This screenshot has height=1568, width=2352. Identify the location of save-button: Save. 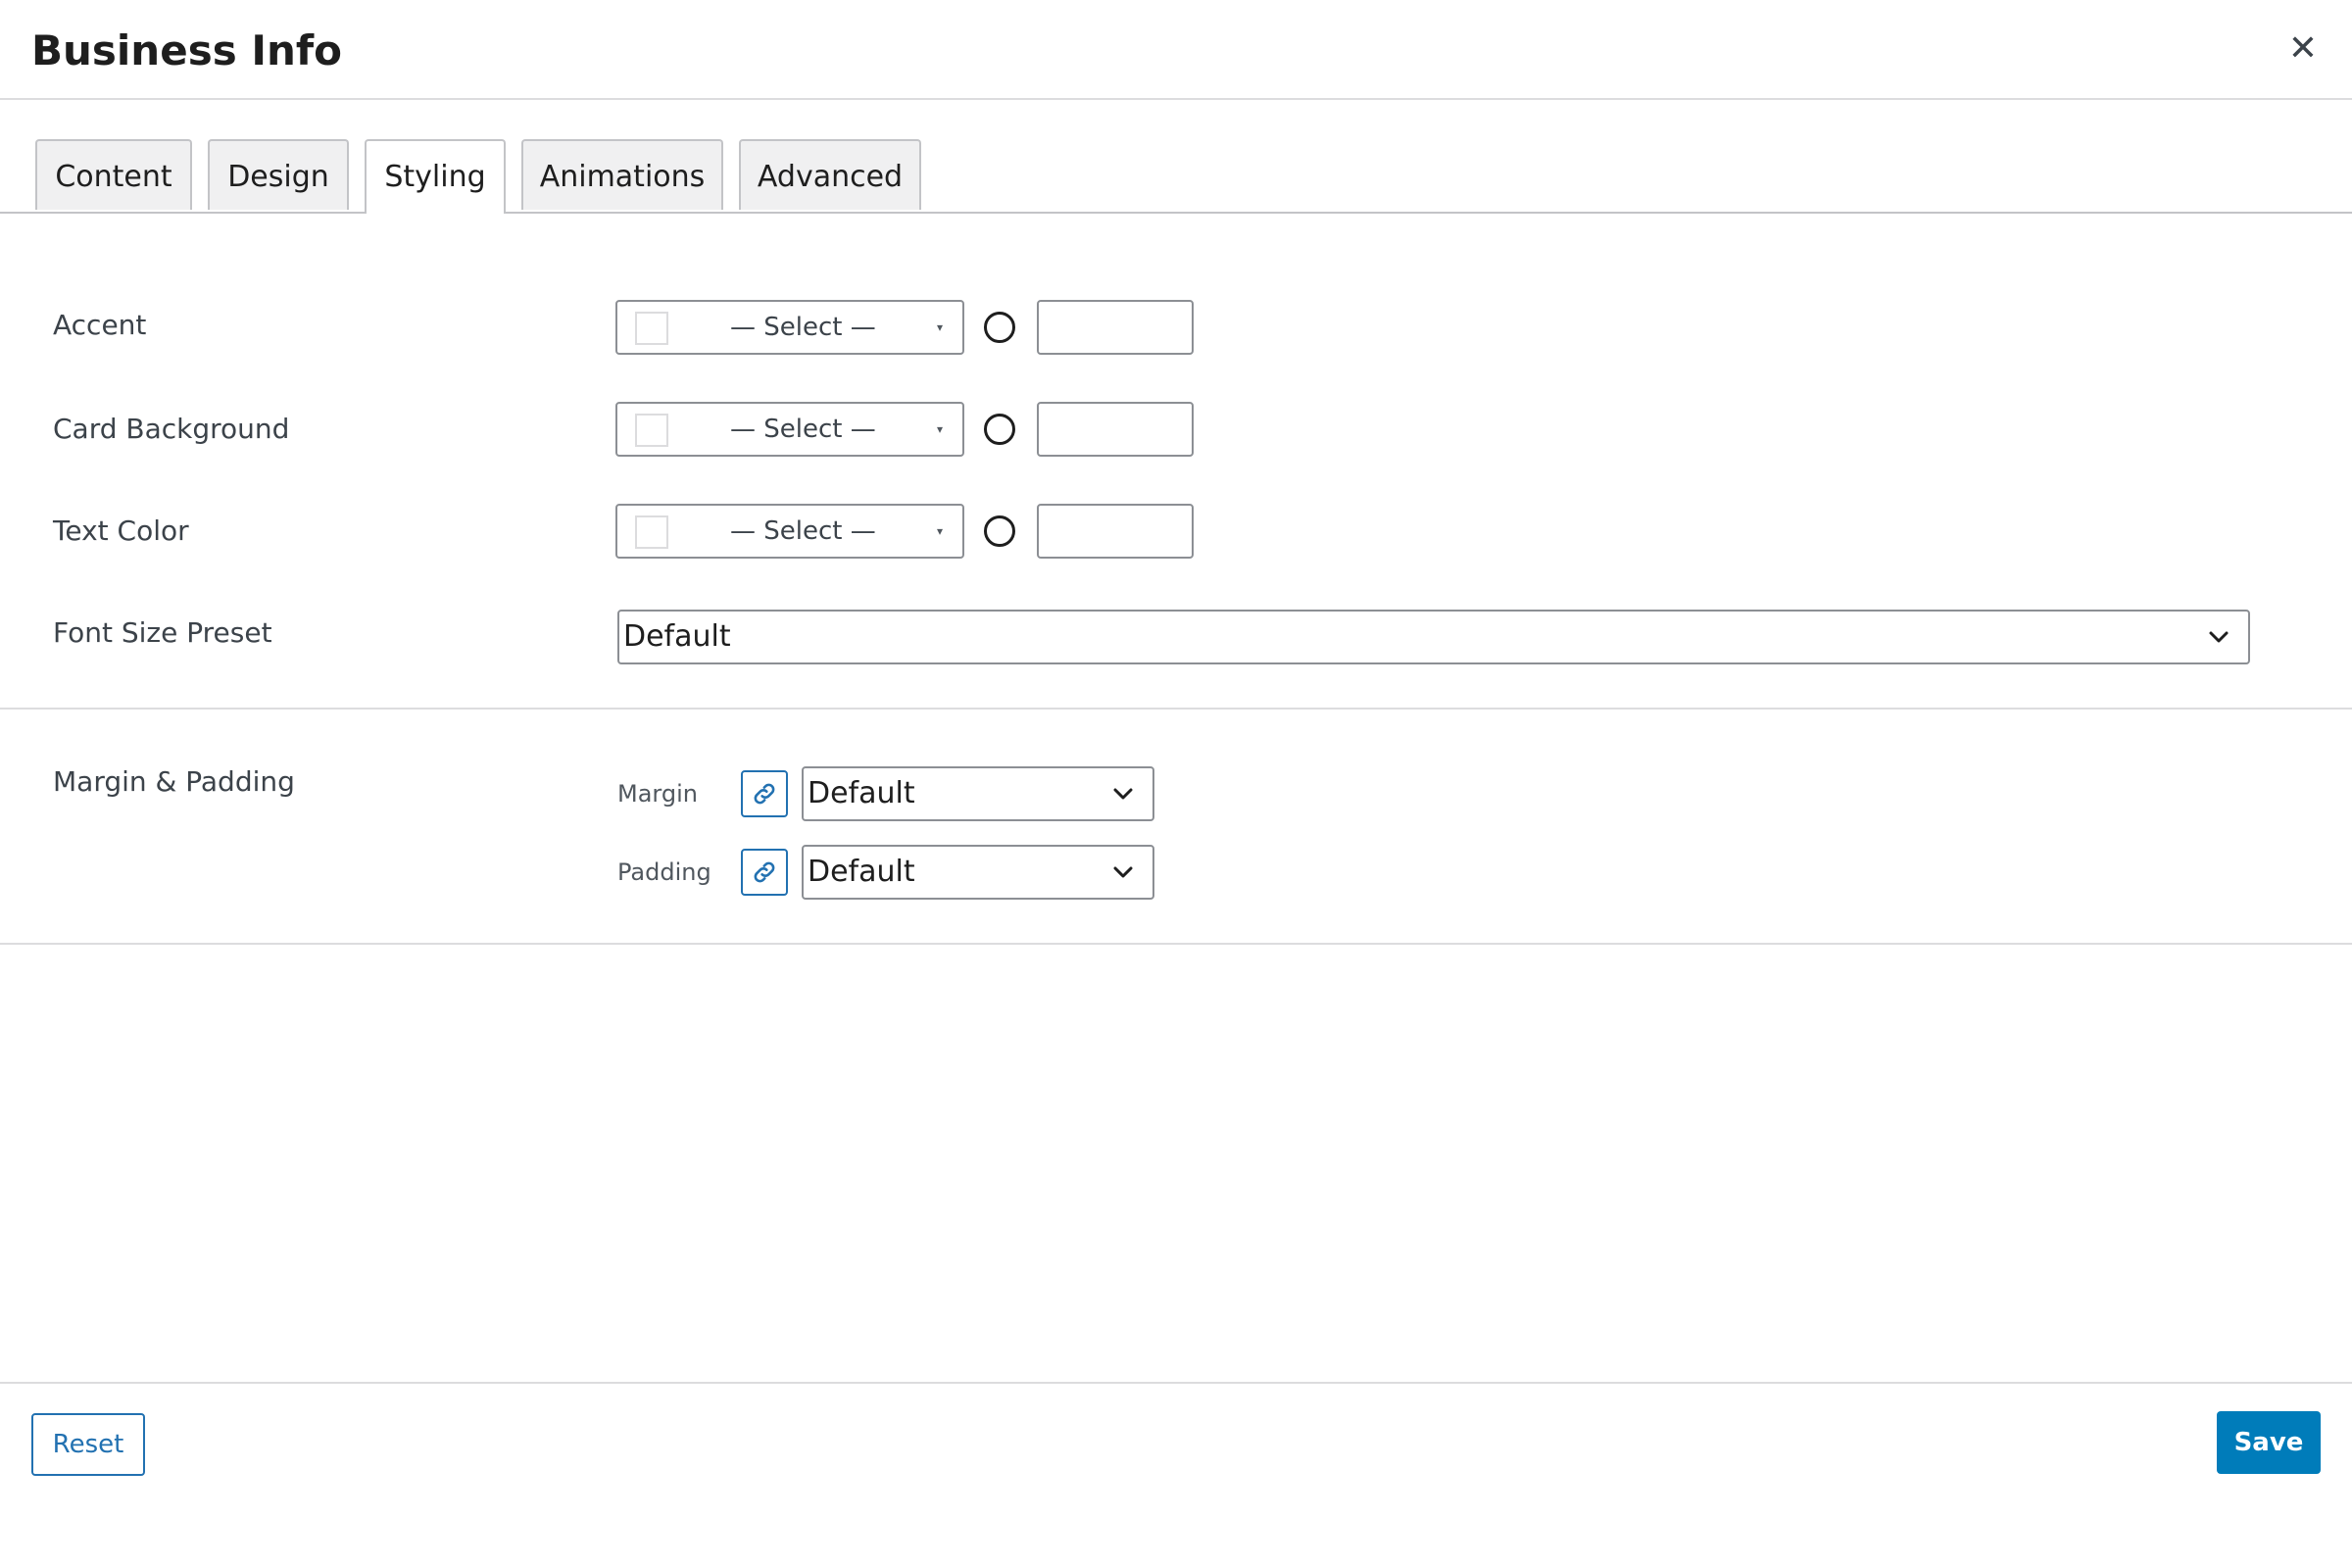
(2269, 1442).